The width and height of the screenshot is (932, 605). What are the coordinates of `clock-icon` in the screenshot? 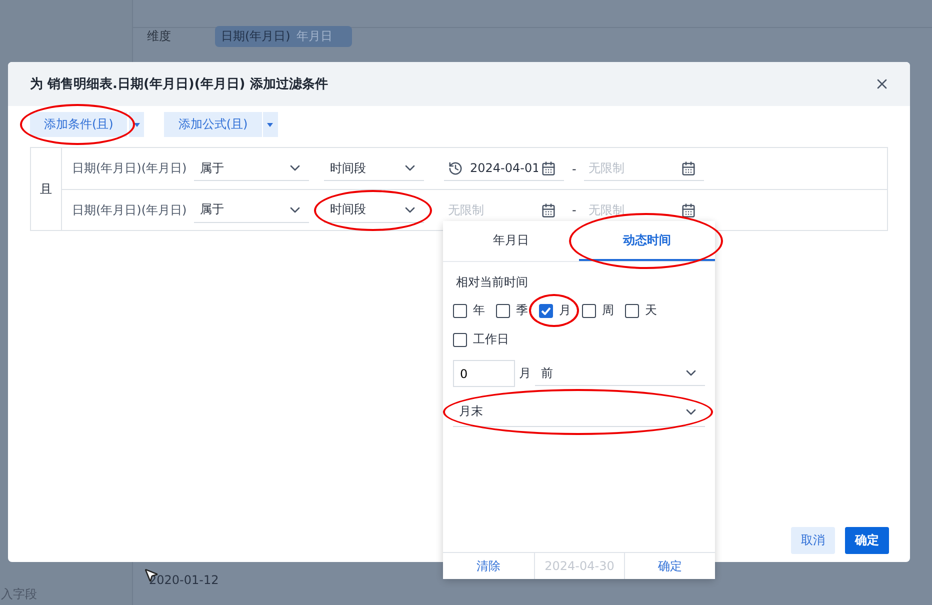 It's located at (455, 168).